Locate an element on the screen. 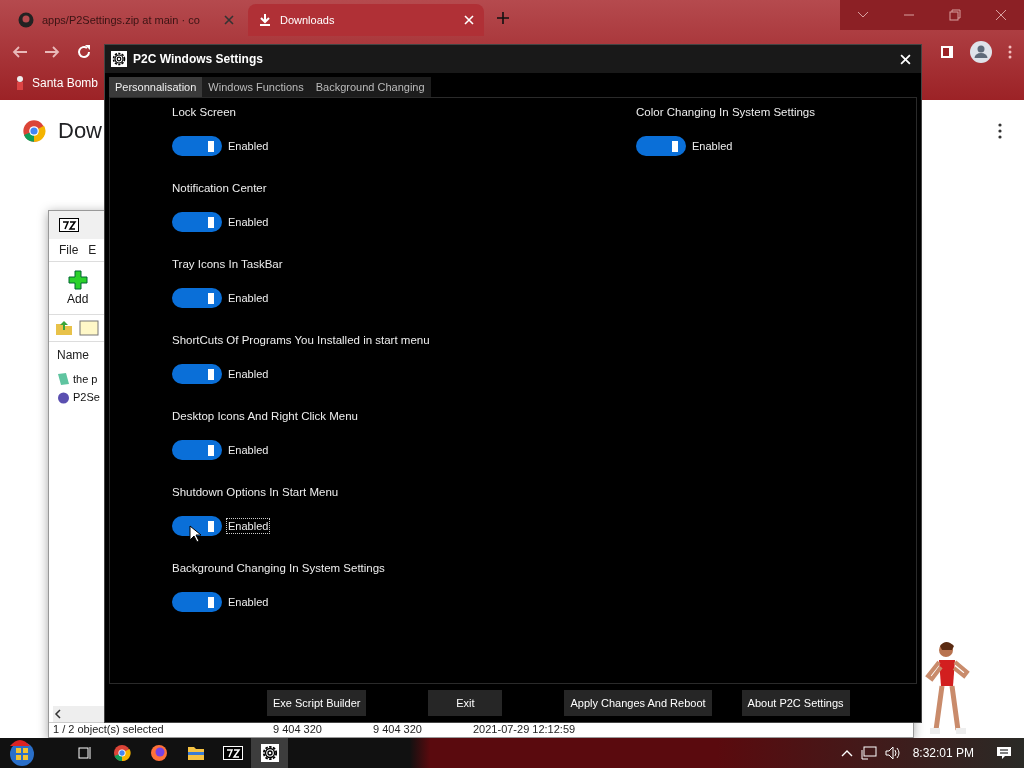 The image size is (1024, 768). setting-label: Tray Icons In TaskBar is located at coordinates (228, 264).